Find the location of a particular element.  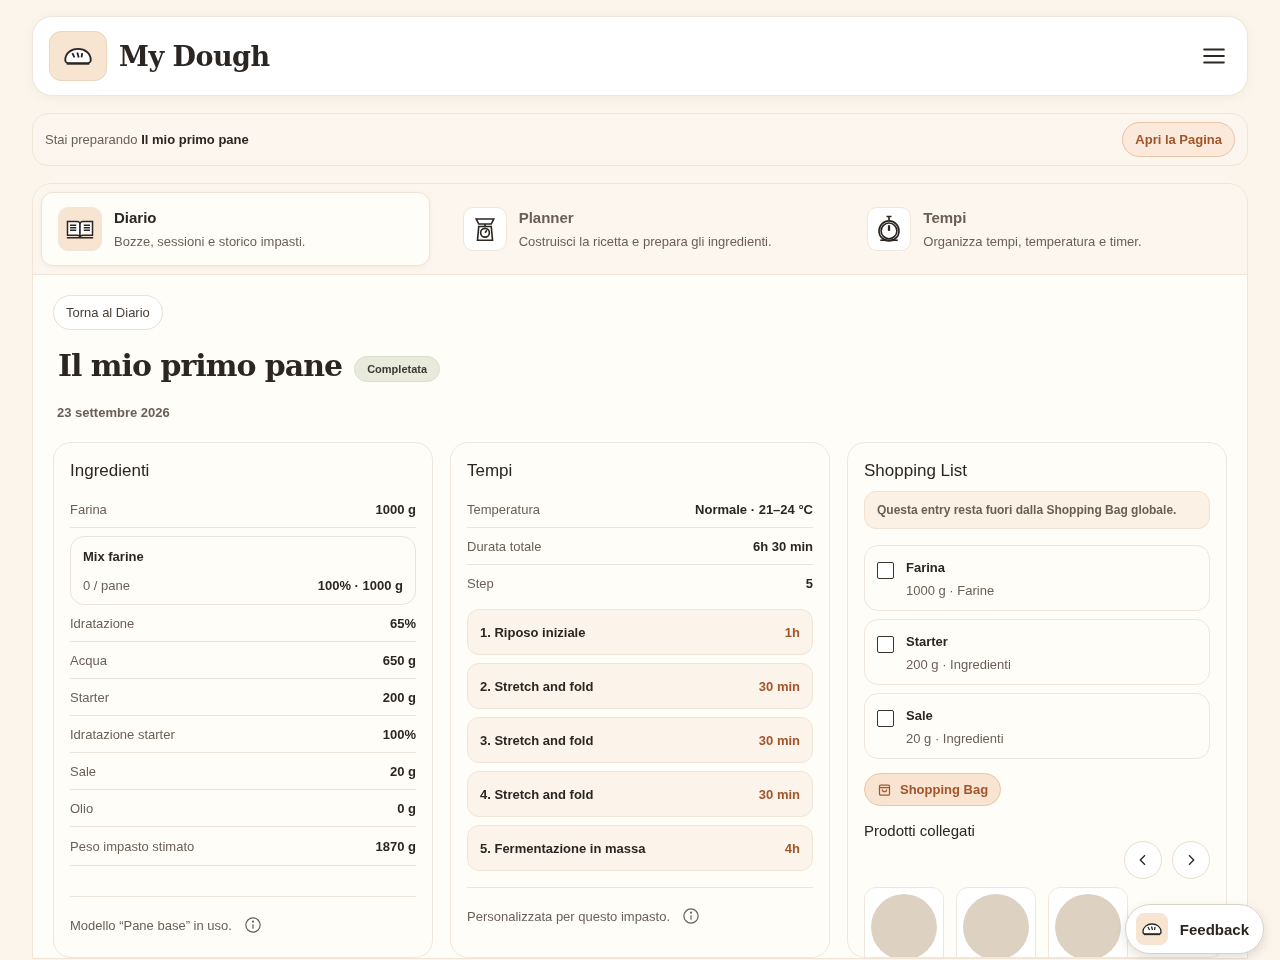

step-duration: 4h is located at coordinates (792, 848).